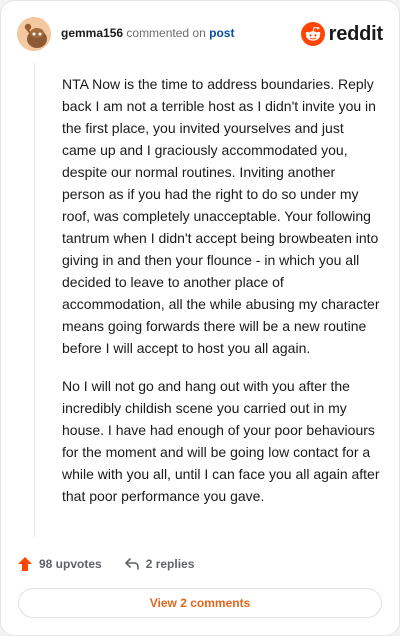 The width and height of the screenshot is (400, 636). I want to click on comment-header: gemma156 commented on post reddit, so click(200, 34).